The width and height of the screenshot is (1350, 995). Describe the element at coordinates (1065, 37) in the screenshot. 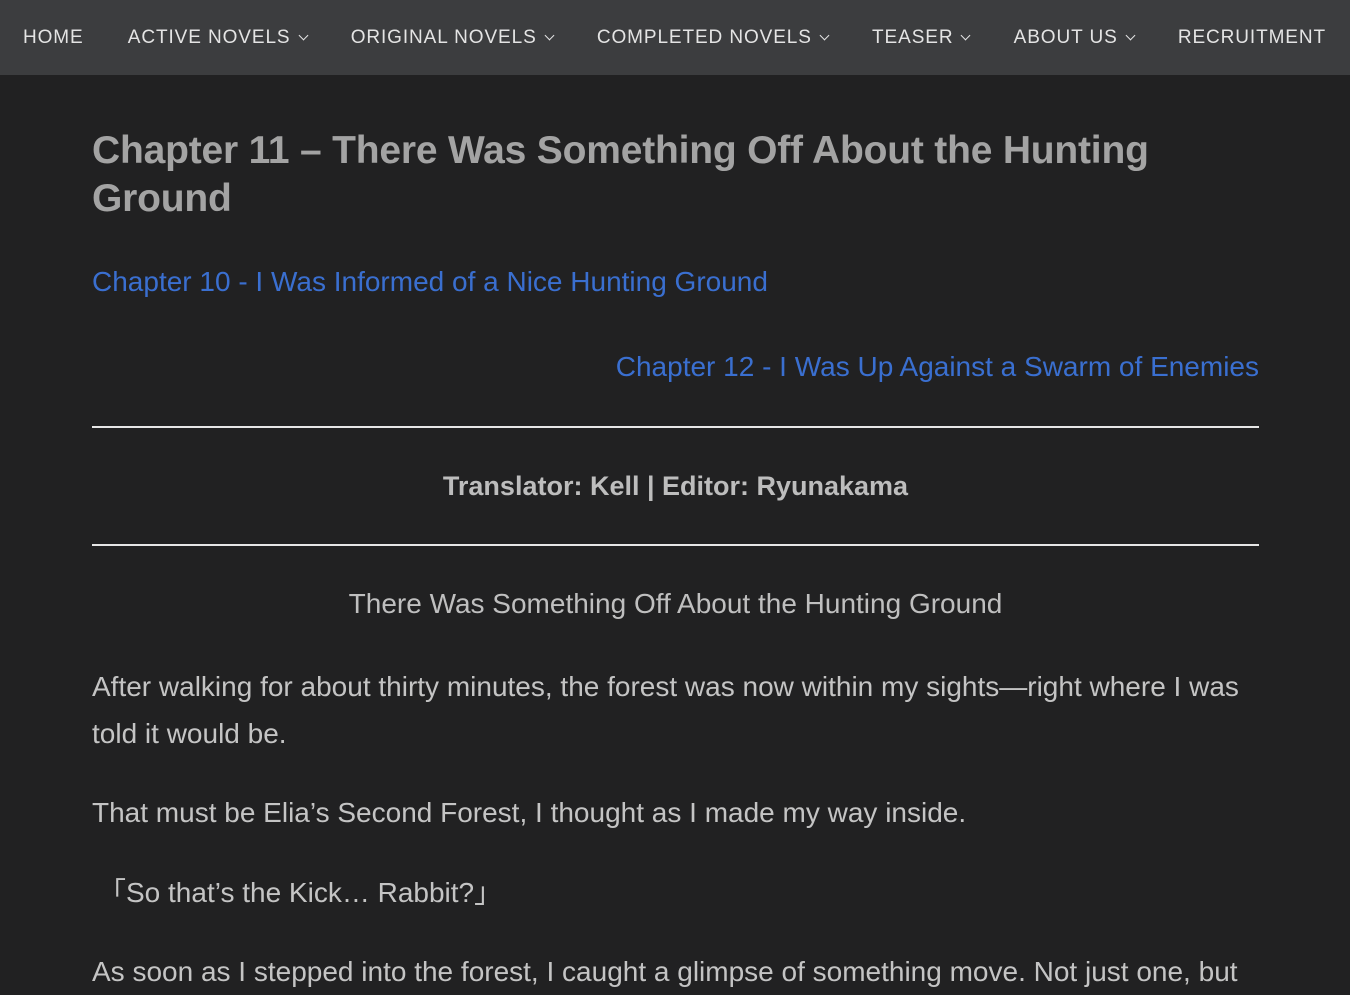

I see `nav-about-us-label: ABOUT US` at that location.